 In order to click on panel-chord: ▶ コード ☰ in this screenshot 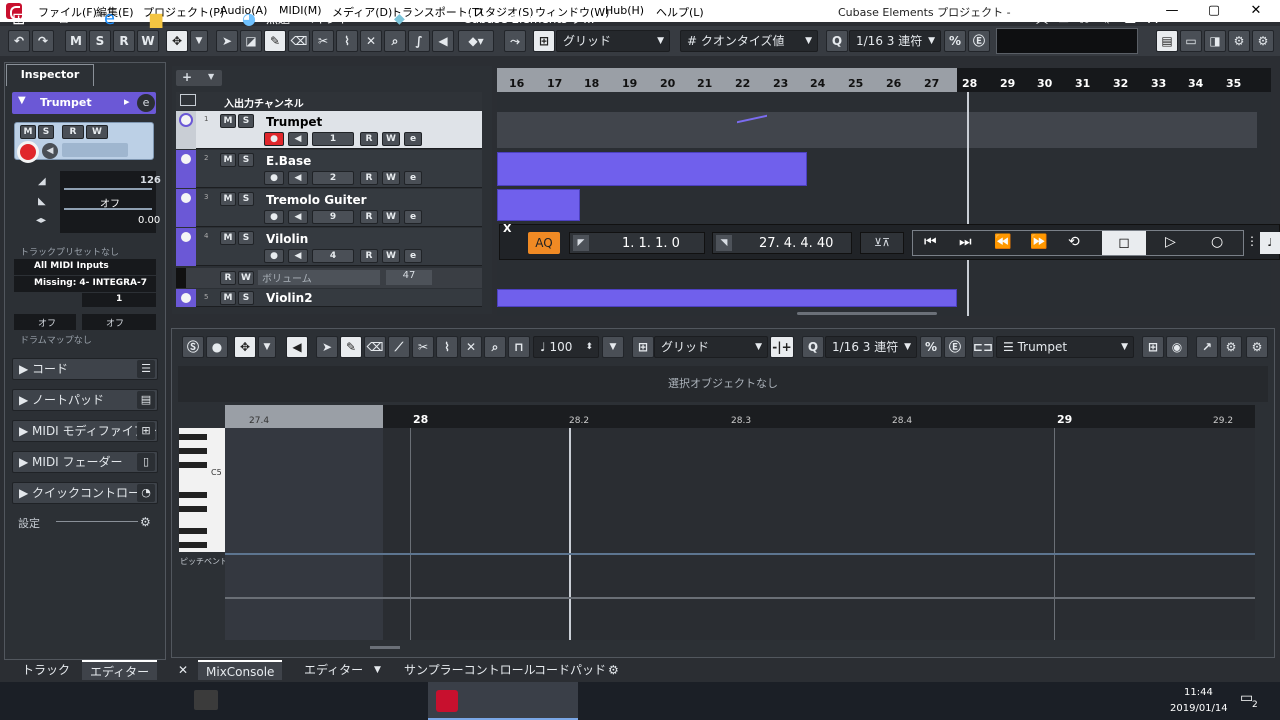, I will do `click(85, 369)`.